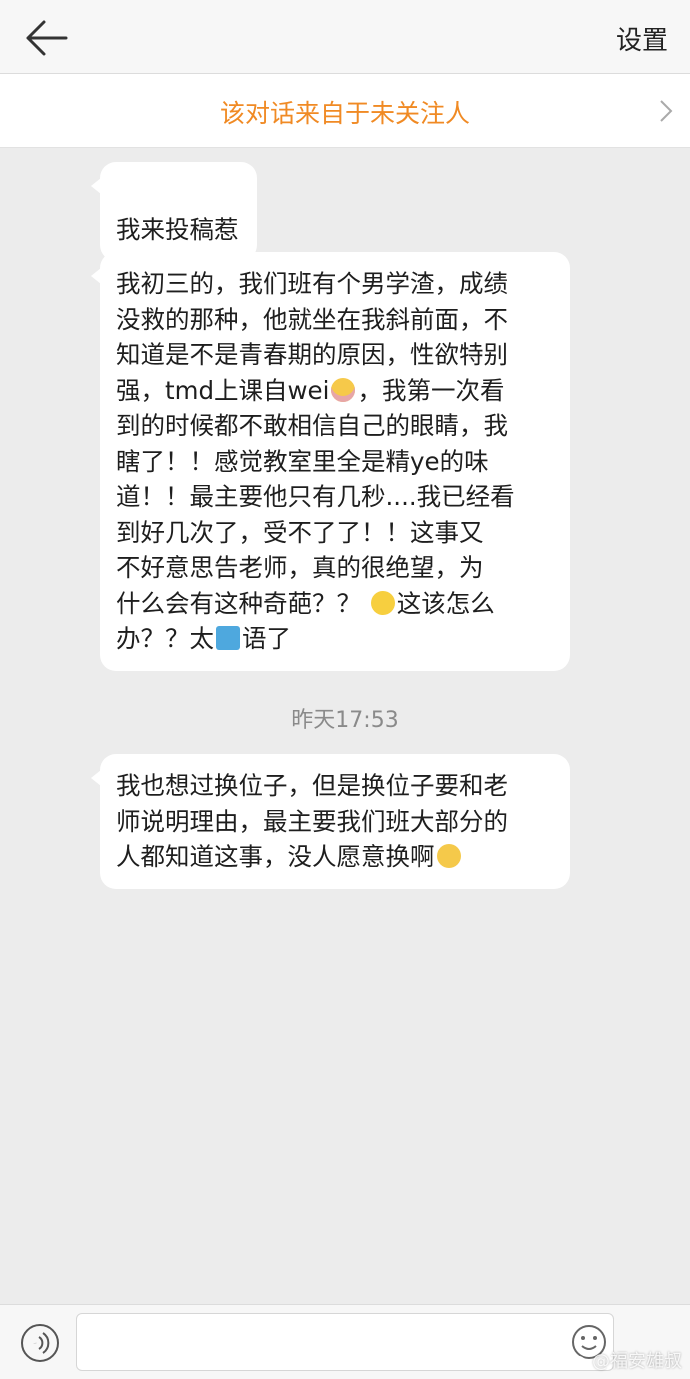 Image resolution: width=690 pixels, height=1379 pixels. Describe the element at coordinates (275, 856) in the screenshot. I see `message-line: 人都知道这事，没人愿意换啊` at that location.